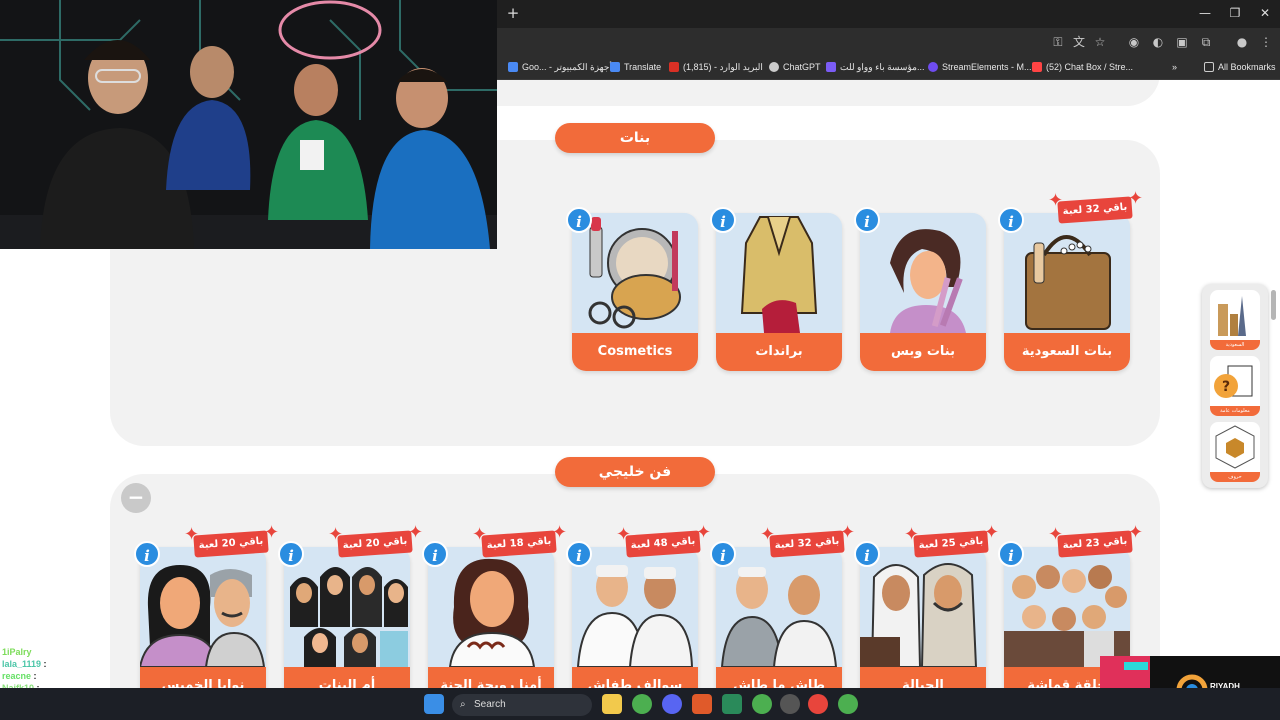 The image size is (1280, 720). Describe the element at coordinates (635, 472) in the screenshot. I see `section-title: فن خليجي` at that location.